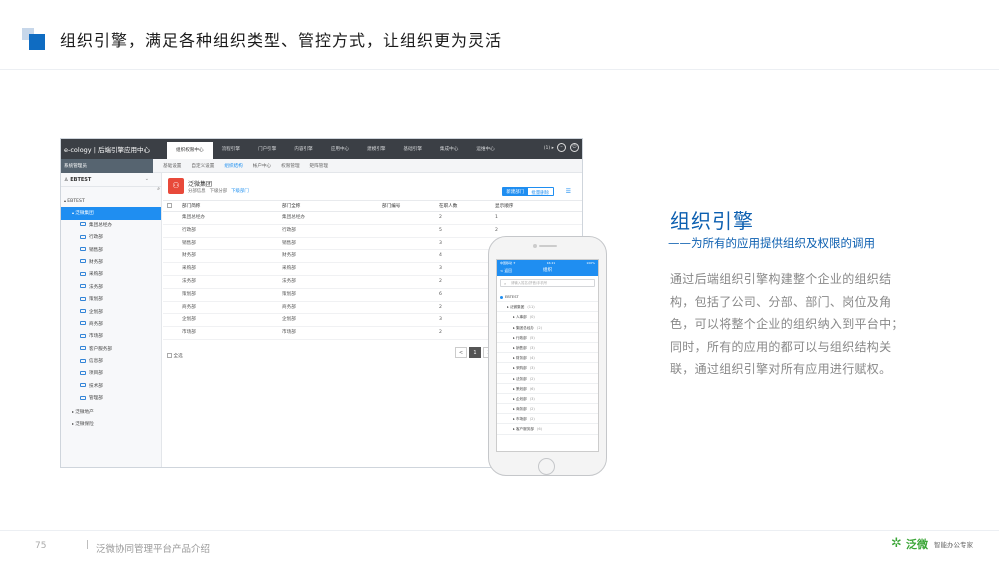 Image resolution: width=999 pixels, height=561 pixels. I want to click on top-tab: 运维中心, so click(485, 149).